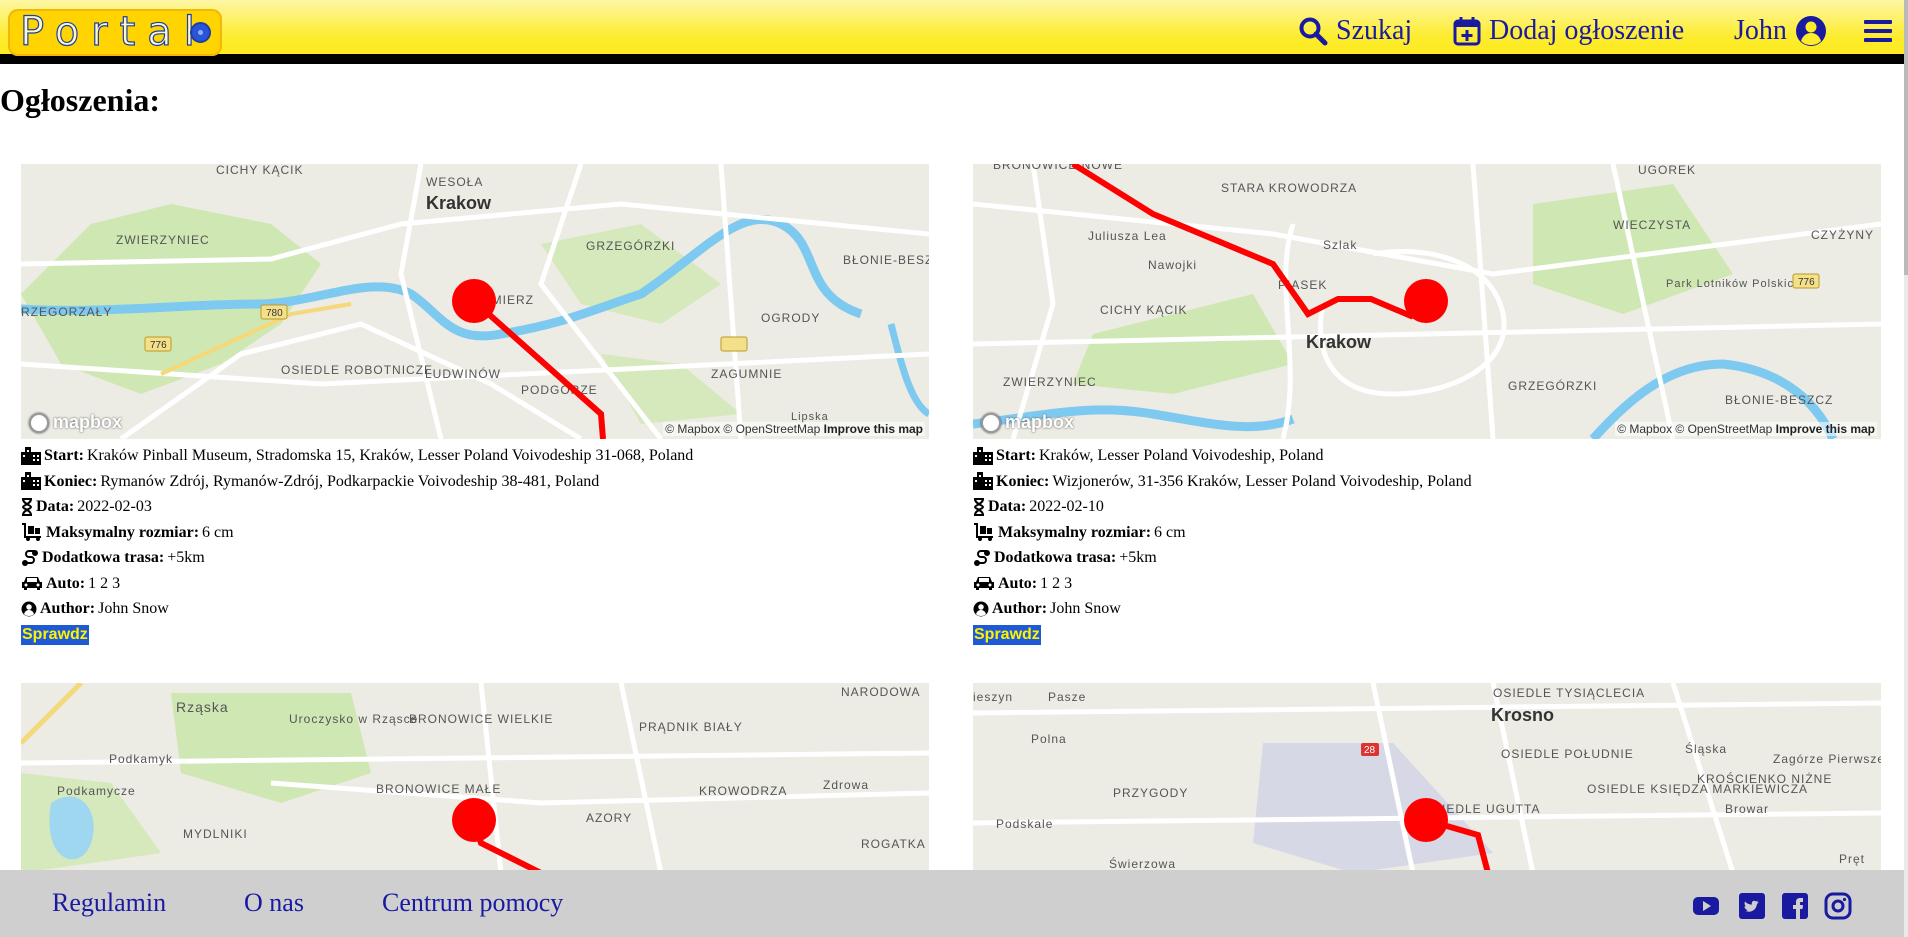 This screenshot has width=1908, height=937. I want to click on map-label: Juliusza Lea, so click(1127, 236).